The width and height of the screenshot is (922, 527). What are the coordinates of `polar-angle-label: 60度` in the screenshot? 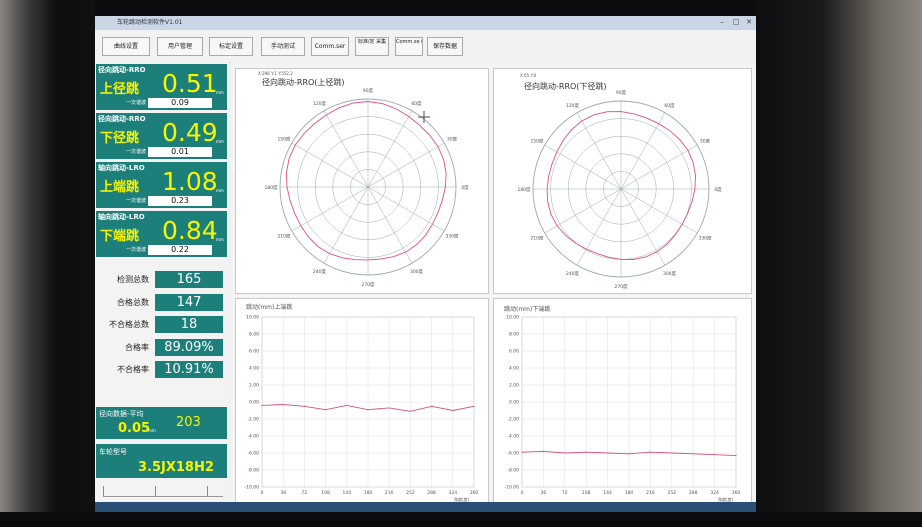 It's located at (416, 103).